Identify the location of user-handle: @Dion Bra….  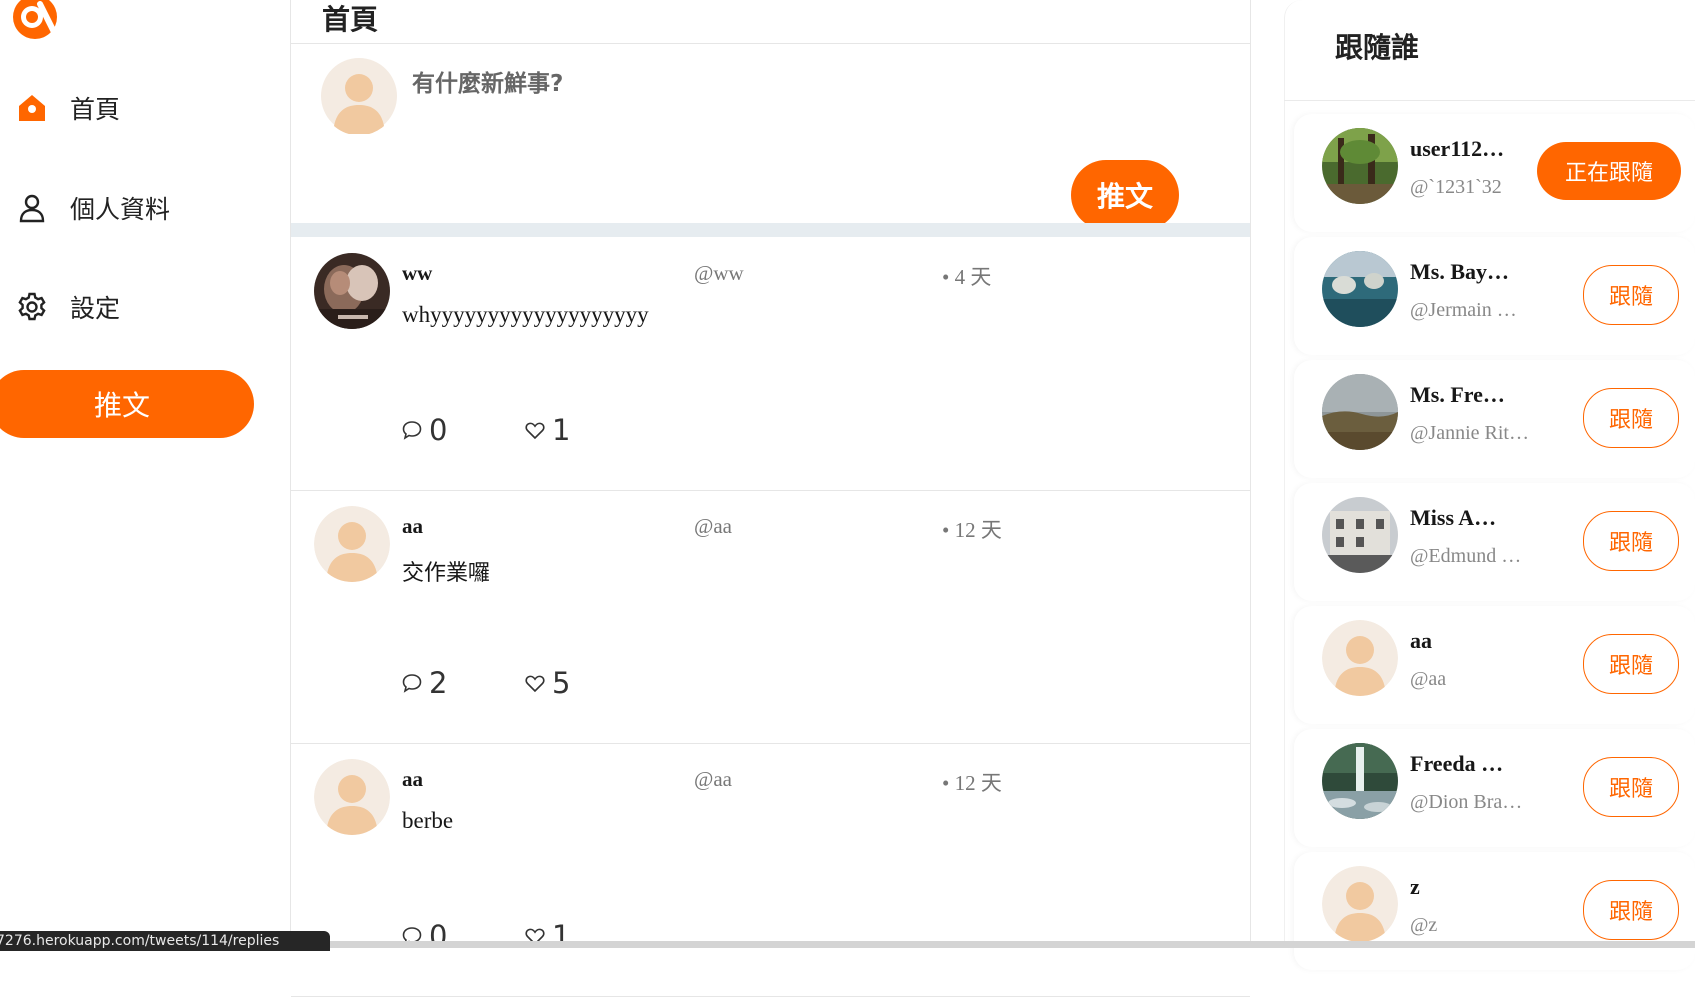
(1466, 802).